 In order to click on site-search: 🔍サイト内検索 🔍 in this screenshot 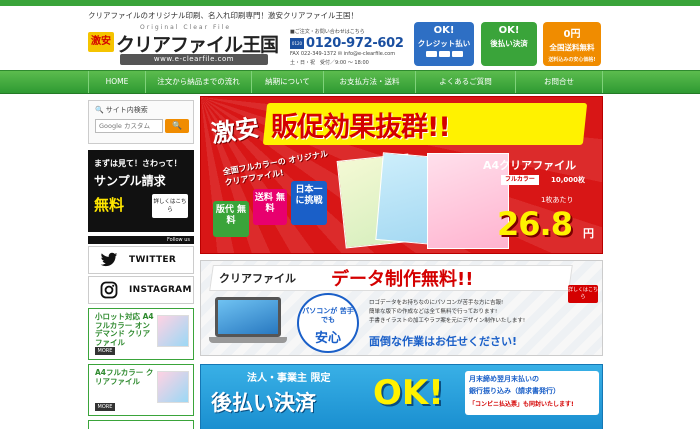, I will do `click(141, 122)`.